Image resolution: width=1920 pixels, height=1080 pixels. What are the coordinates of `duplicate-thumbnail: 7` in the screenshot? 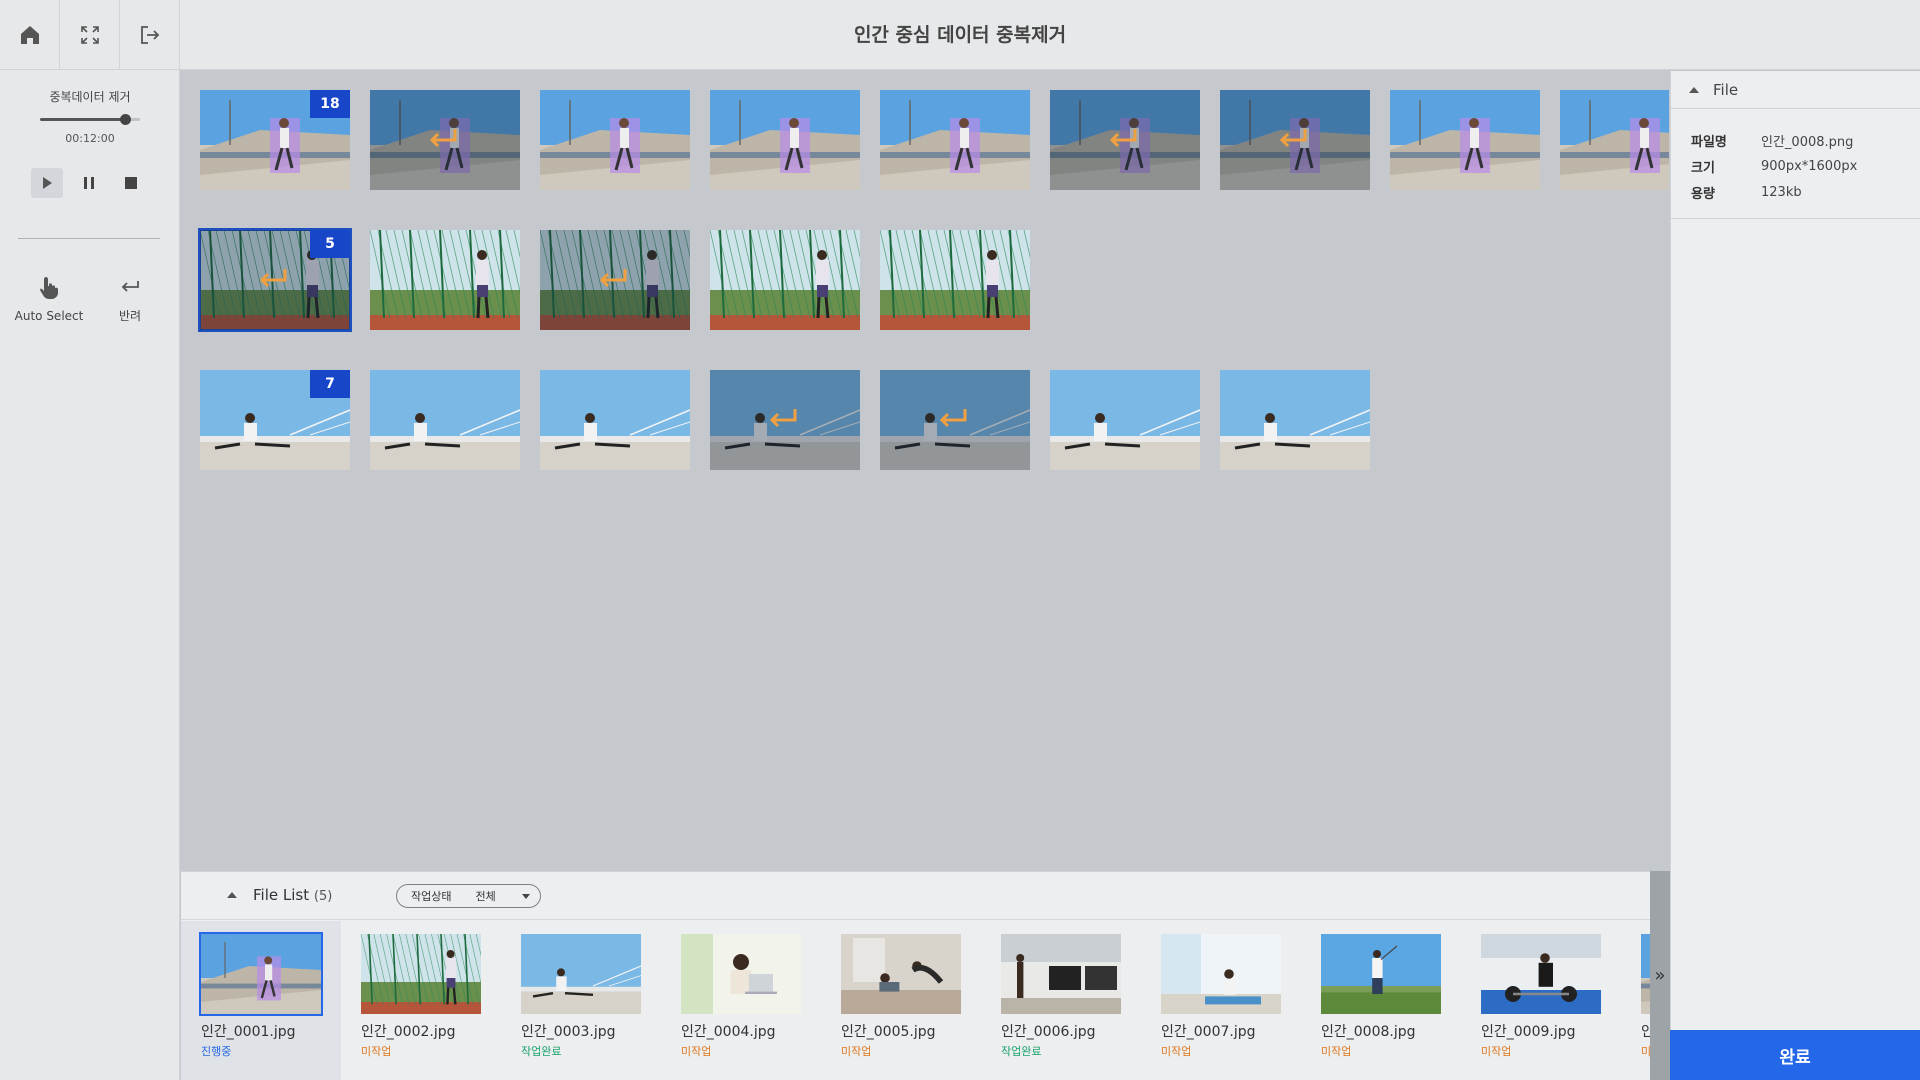 It's located at (275, 420).